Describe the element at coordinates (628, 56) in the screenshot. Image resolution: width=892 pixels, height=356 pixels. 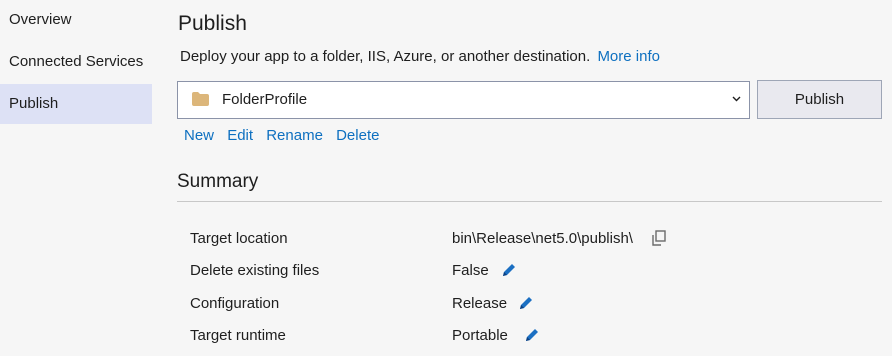
I see `more-info-link: More info` at that location.